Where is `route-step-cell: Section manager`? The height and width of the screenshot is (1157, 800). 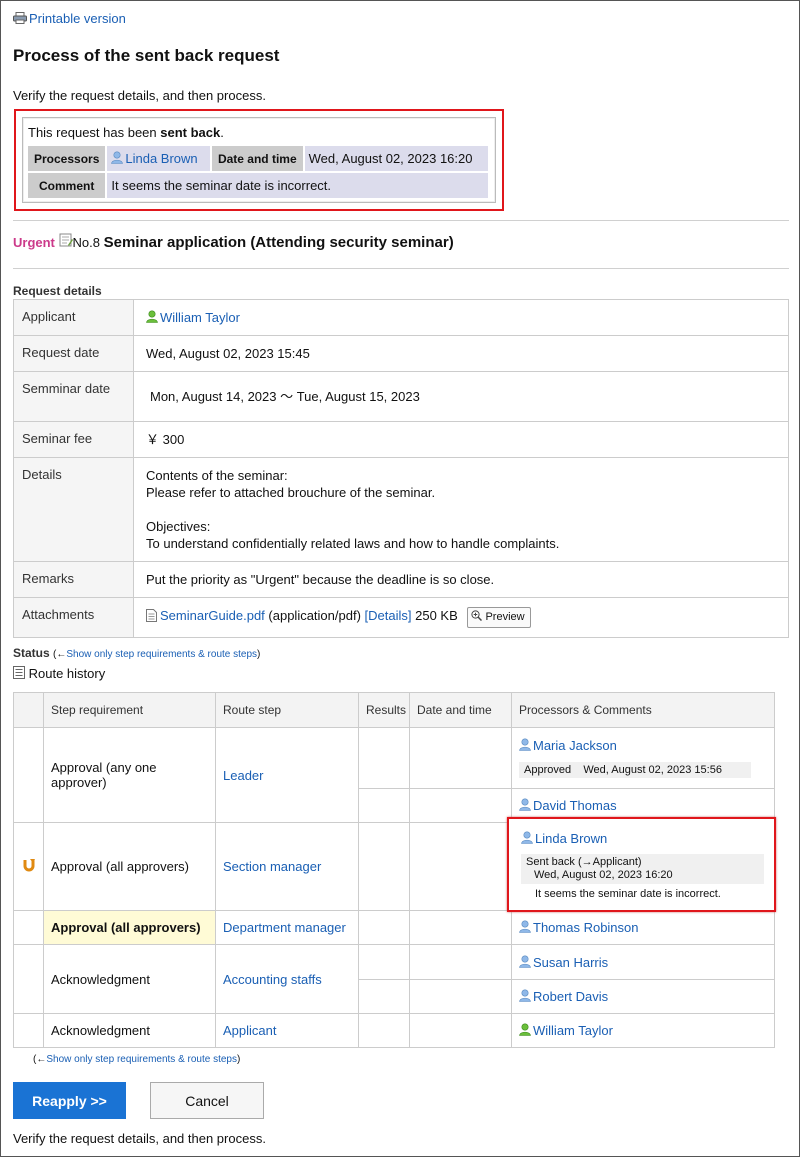
route-step-cell: Section manager is located at coordinates (287, 866).